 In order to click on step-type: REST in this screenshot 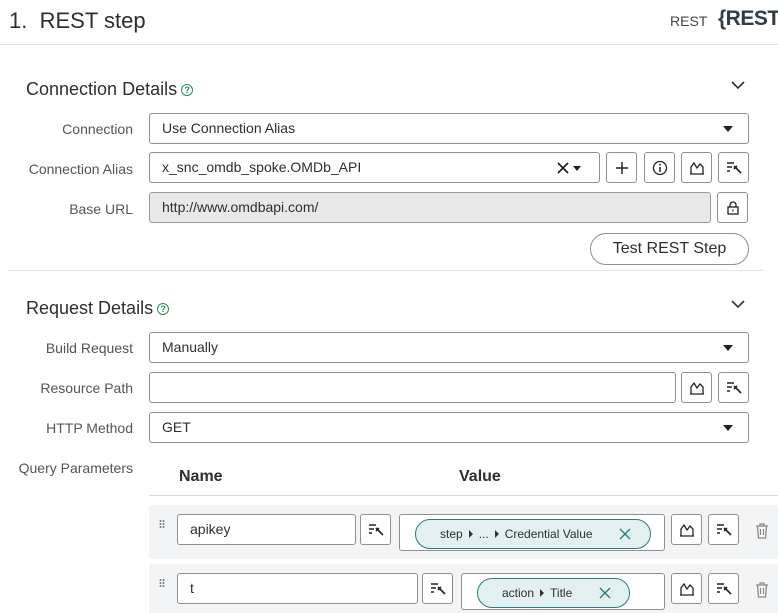, I will do `click(689, 21)`.